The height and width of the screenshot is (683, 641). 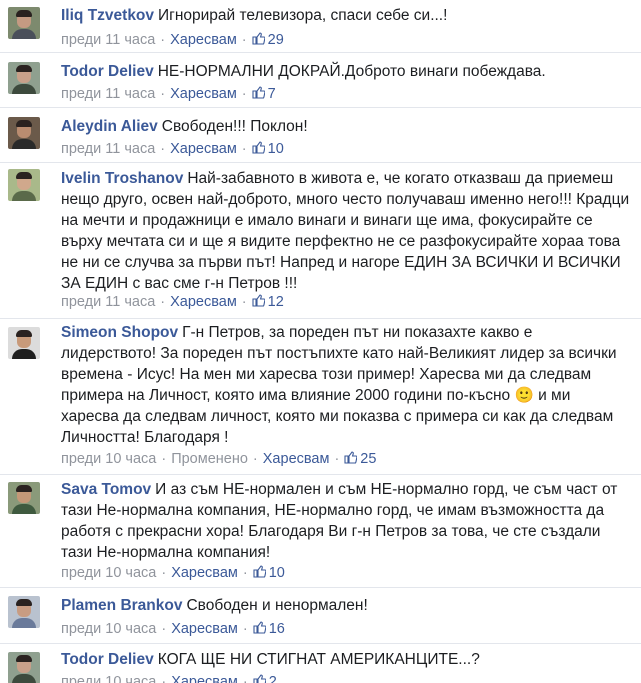 I want to click on comment-author: Iliq Tzvetkov, so click(x=107, y=15).